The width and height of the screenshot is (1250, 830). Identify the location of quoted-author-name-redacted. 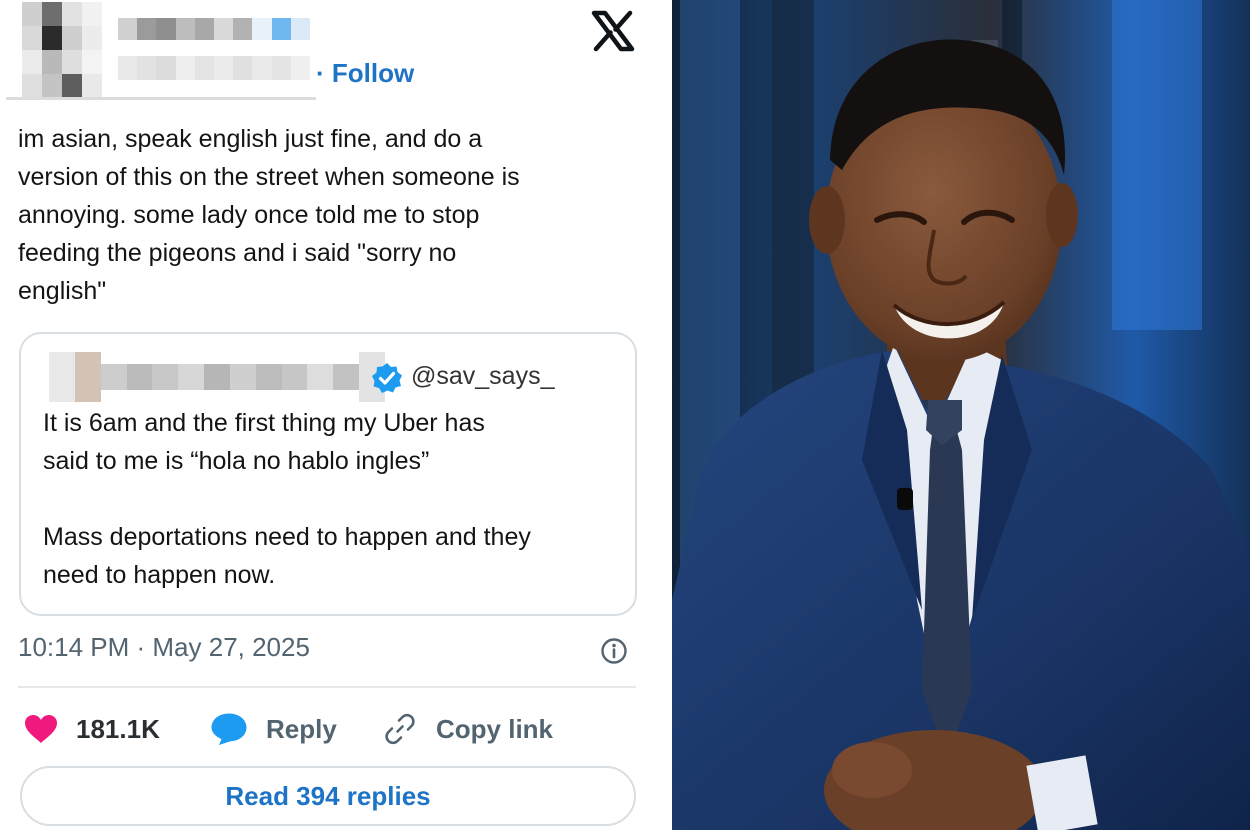
(217, 377).